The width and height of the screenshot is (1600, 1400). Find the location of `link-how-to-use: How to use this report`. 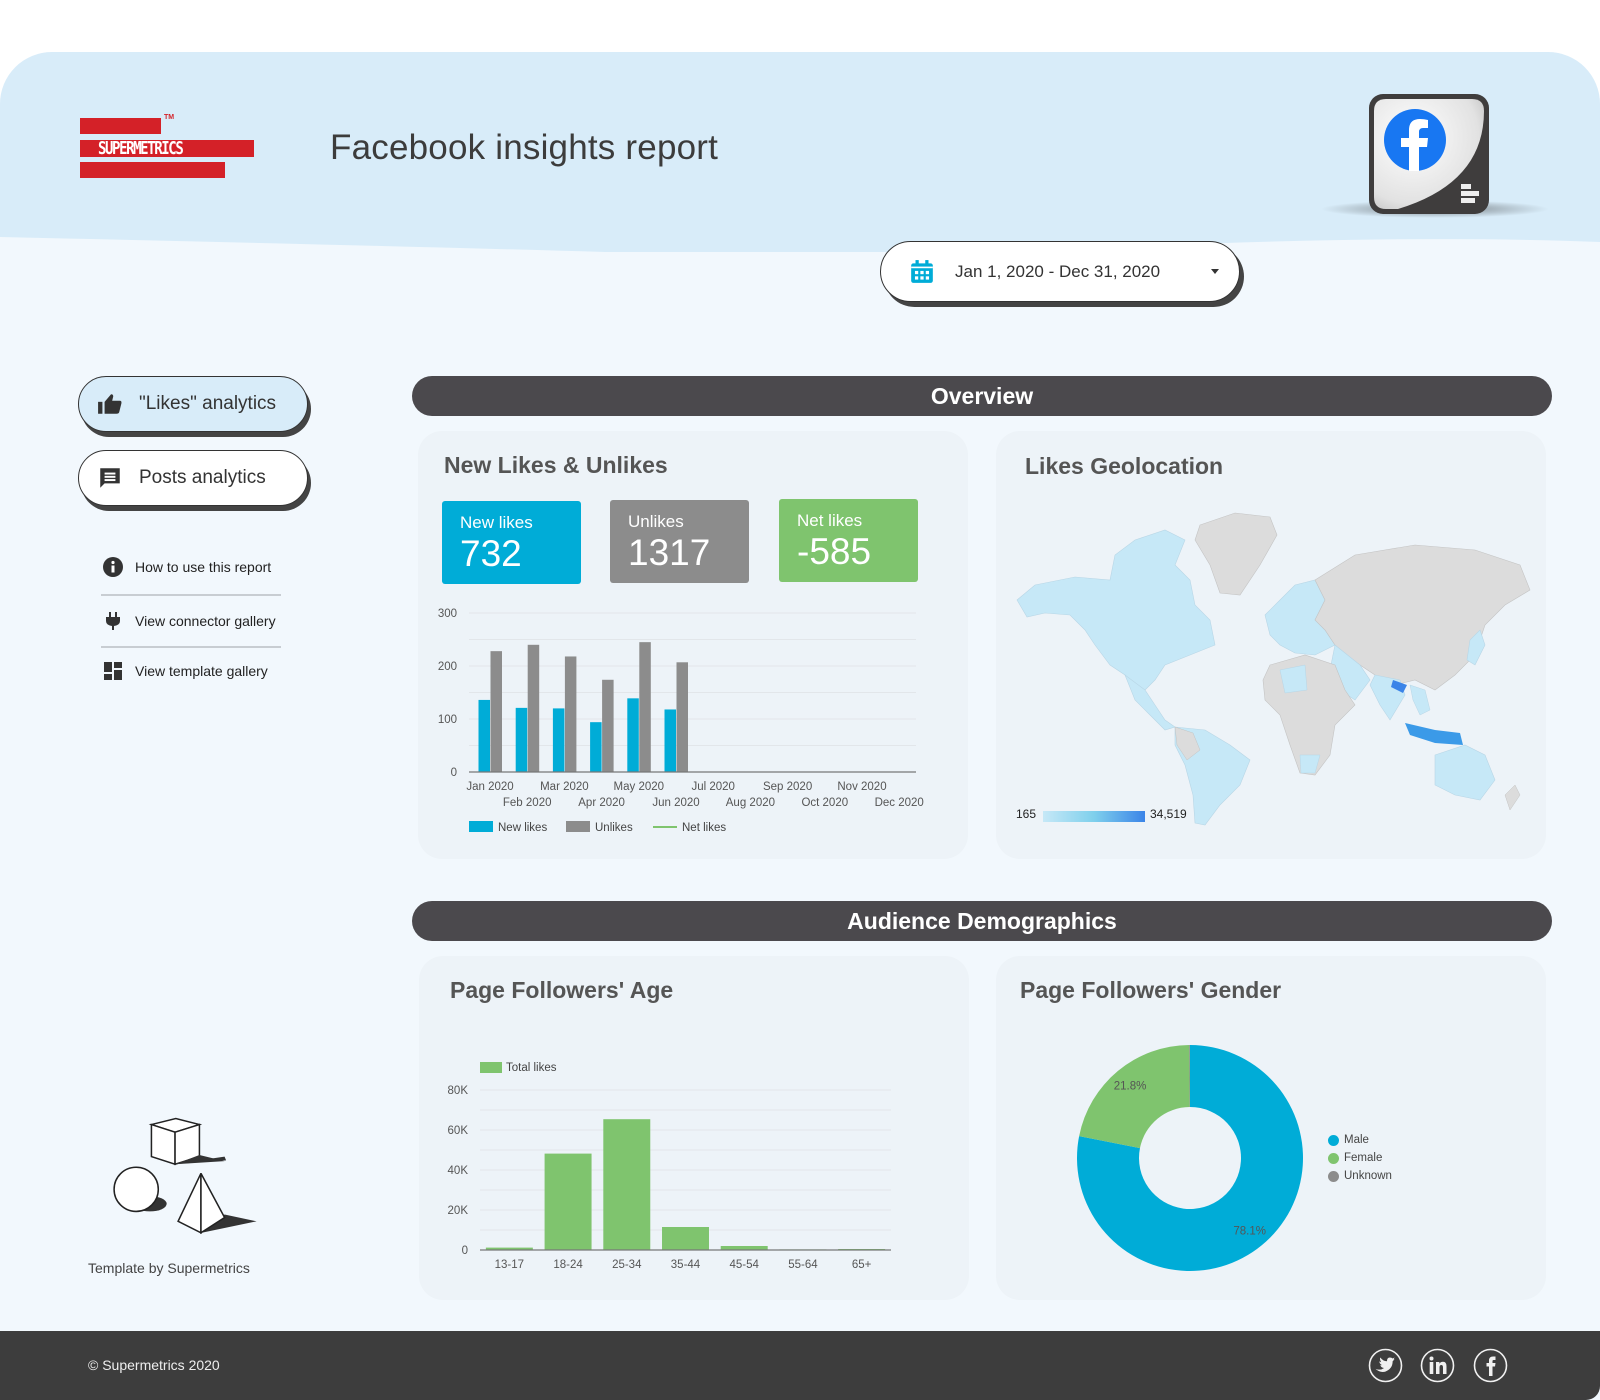

link-how-to-use: How to use this report is located at coordinates (187, 567).